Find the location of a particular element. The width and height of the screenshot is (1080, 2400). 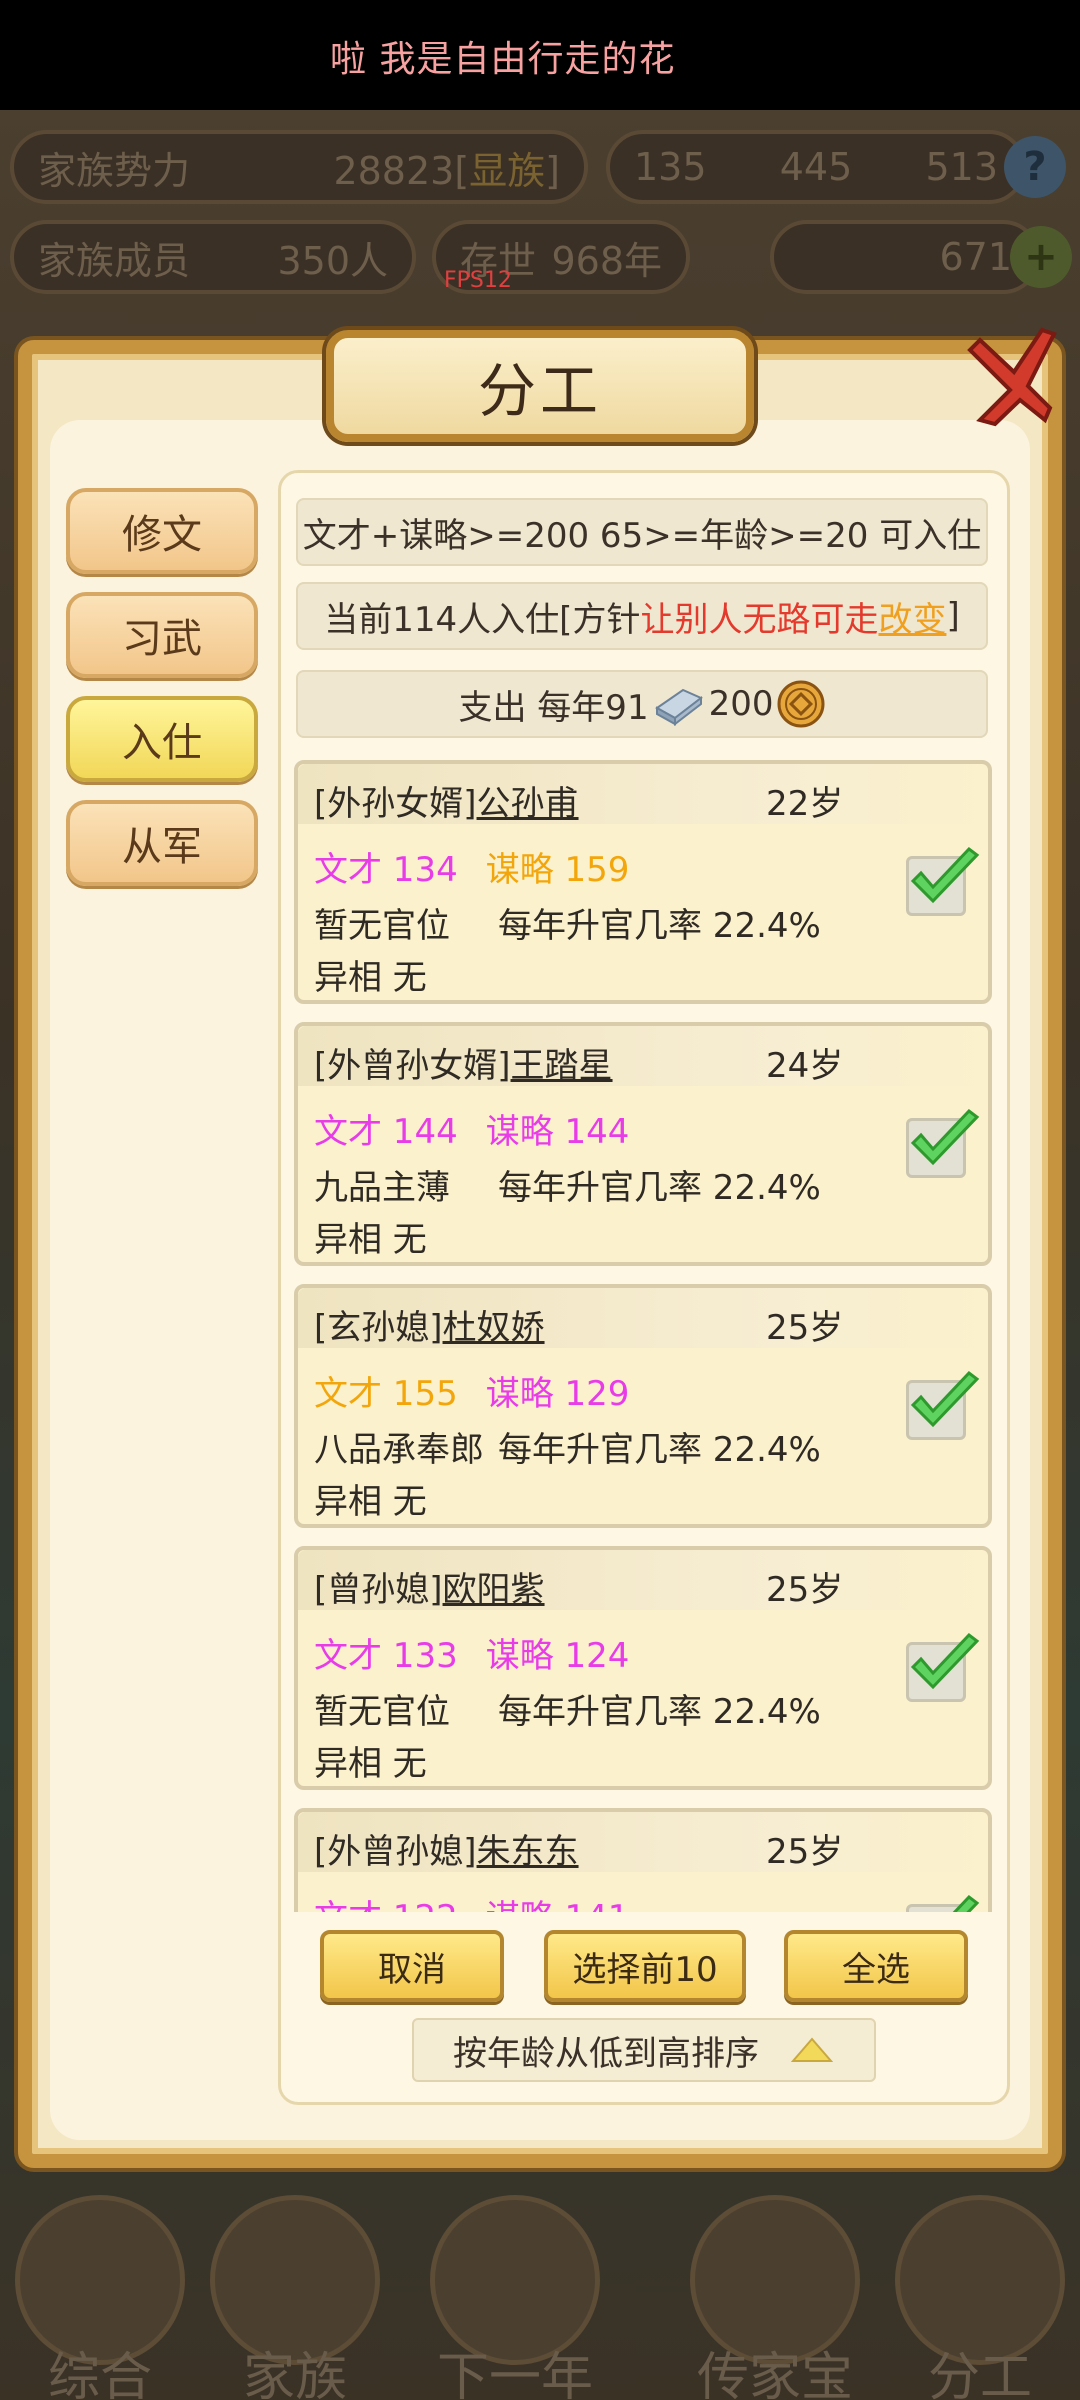

member-stats: 文才 144 谋略 144 is located at coordinates (471, 1128).